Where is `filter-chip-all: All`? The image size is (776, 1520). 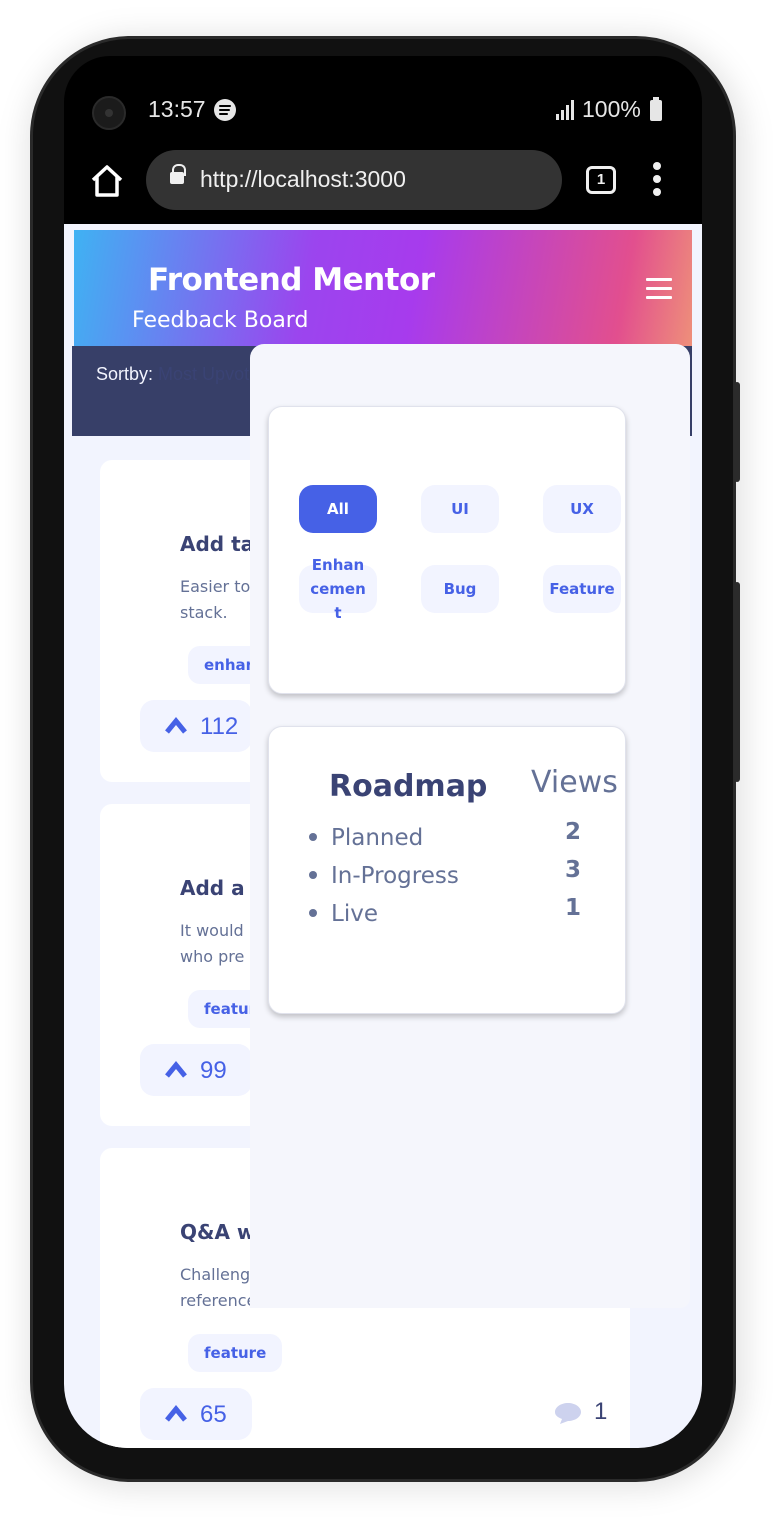 filter-chip-all: All is located at coordinates (338, 509).